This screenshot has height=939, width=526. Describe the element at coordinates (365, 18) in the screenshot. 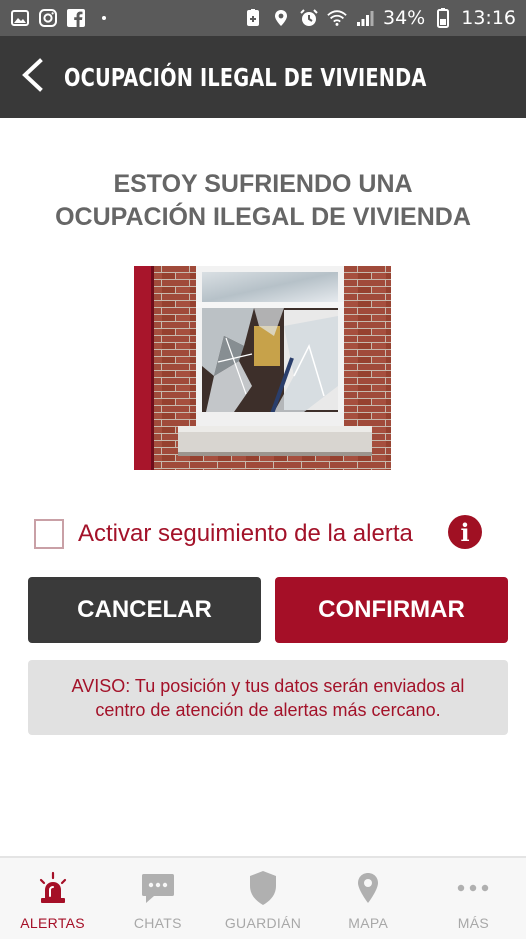

I see `signal-icon` at that location.